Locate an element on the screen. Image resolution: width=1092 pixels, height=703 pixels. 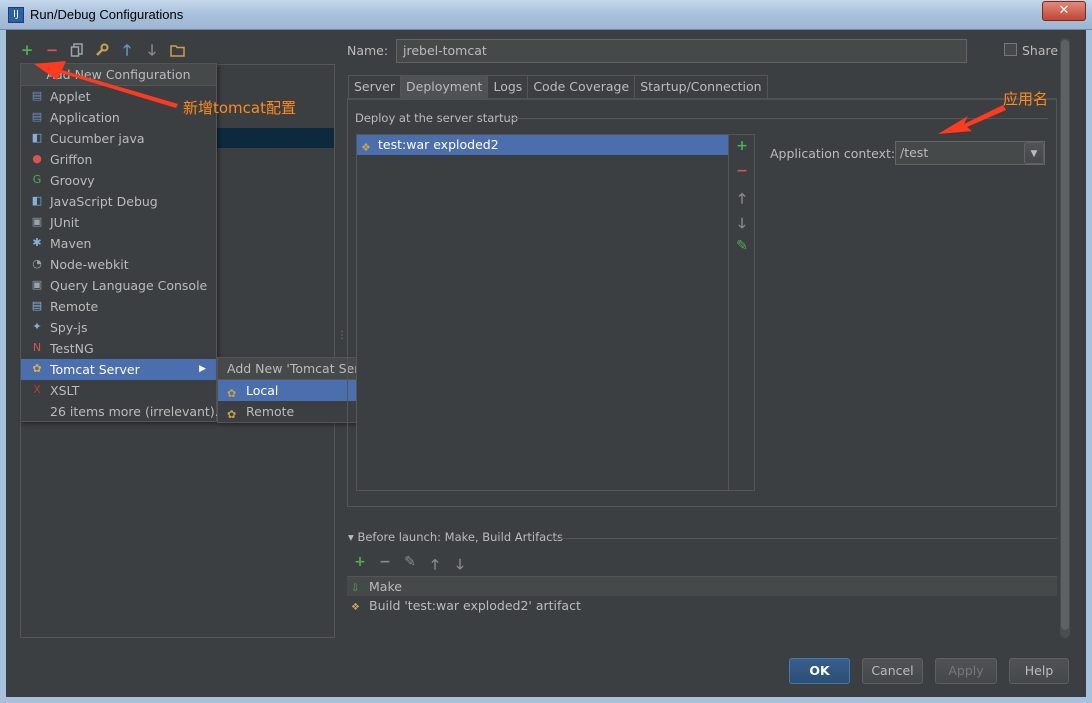
before-launch-title: ▾ Before launch: Make, Build Artifacts is located at coordinates (455, 537).